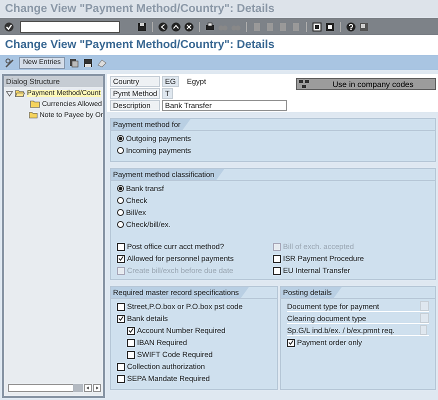  What do you see at coordinates (78, 388) in the screenshot?
I see `scrollbar-thumb` at bounding box center [78, 388].